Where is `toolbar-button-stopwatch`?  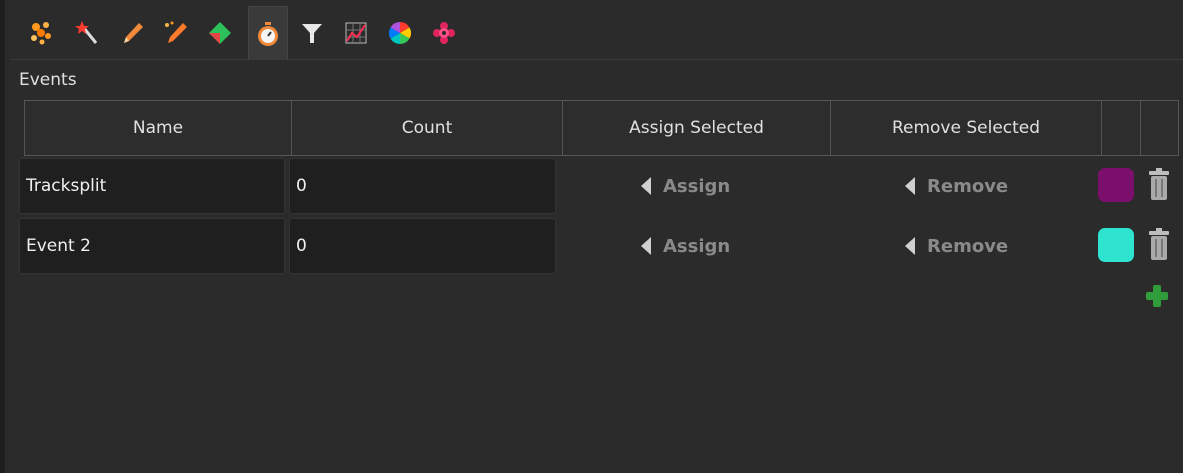 toolbar-button-stopwatch is located at coordinates (268, 33).